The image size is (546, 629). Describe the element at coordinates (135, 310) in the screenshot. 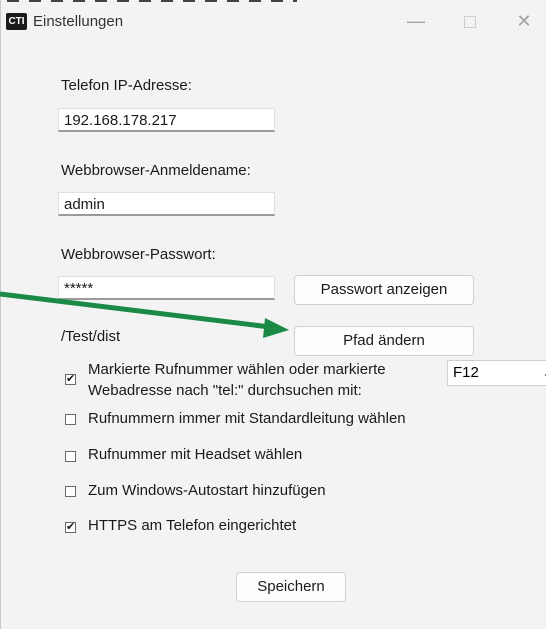

I see `annotation-arrow-line` at that location.